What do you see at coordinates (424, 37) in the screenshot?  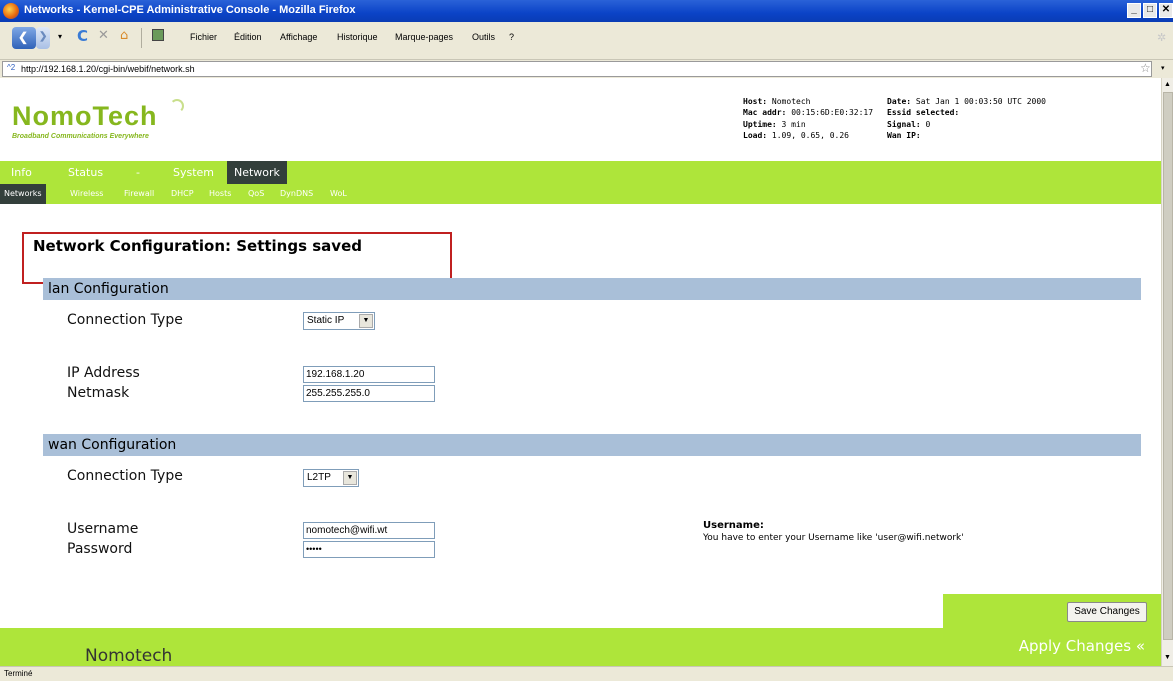 I see `menu-marque-pages: Marque-pages` at bounding box center [424, 37].